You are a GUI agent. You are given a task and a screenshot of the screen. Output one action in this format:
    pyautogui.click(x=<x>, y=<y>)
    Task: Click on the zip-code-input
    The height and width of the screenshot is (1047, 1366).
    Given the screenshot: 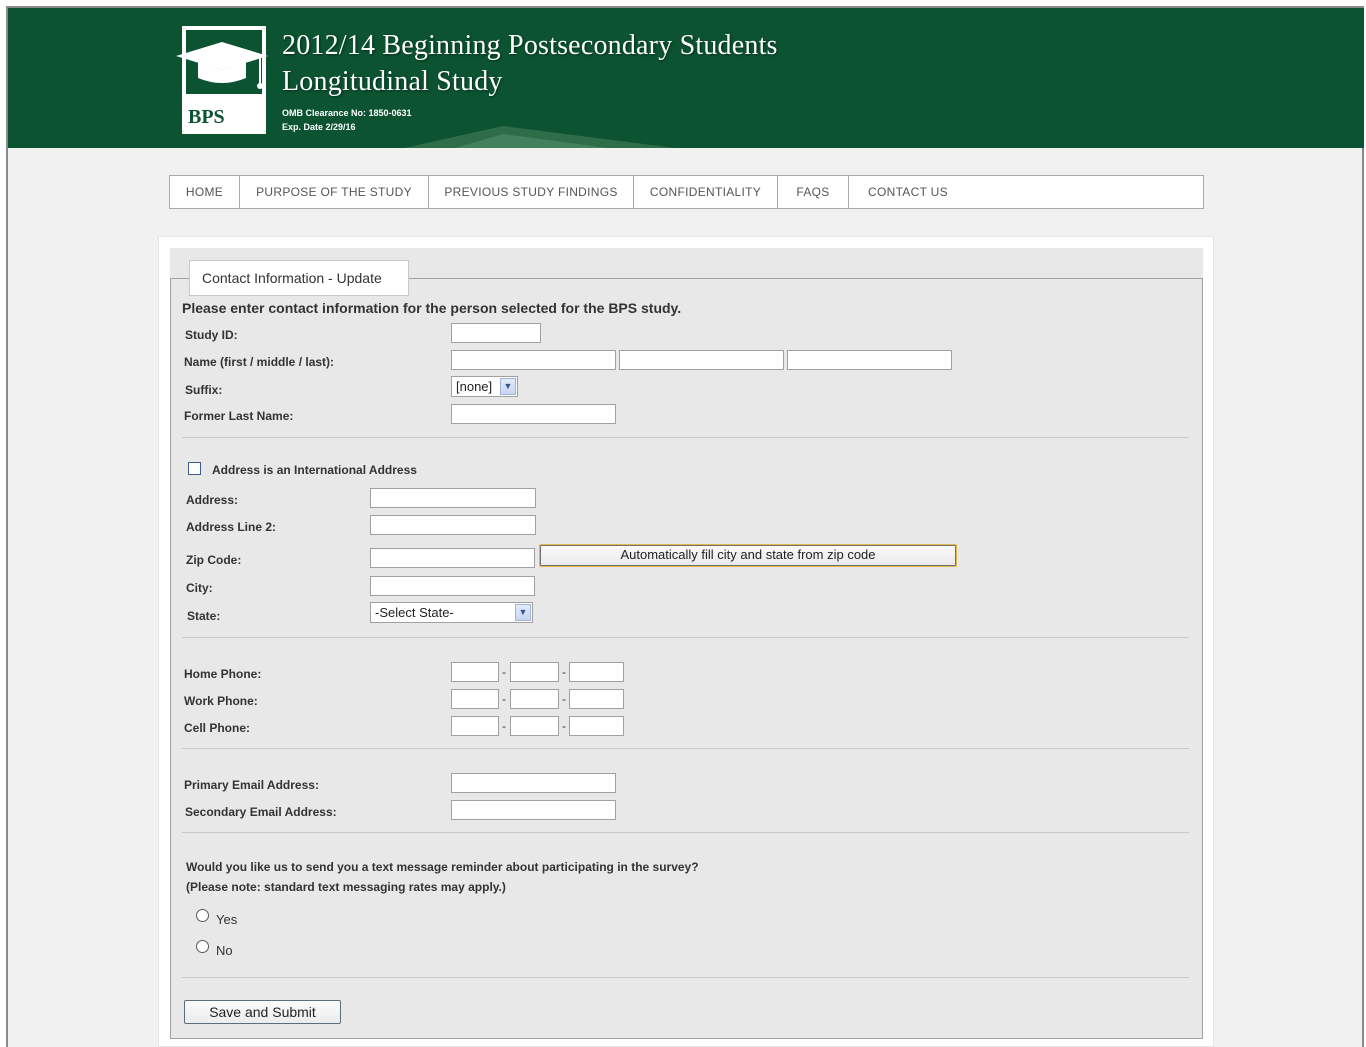 What is the action you would take?
    pyautogui.click(x=452, y=558)
    